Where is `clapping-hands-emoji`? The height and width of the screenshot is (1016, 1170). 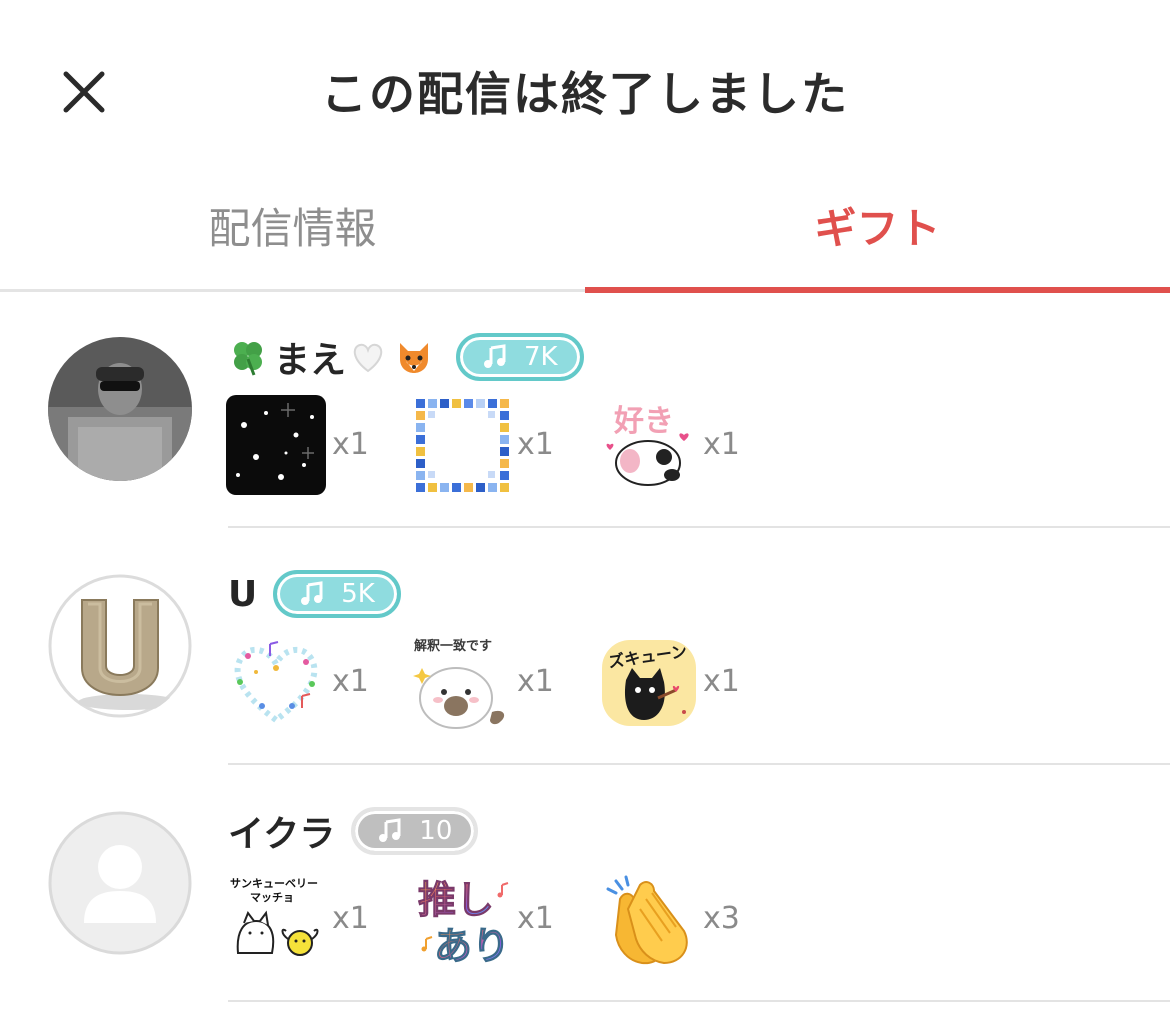 clapping-hands-emoji is located at coordinates (650, 919).